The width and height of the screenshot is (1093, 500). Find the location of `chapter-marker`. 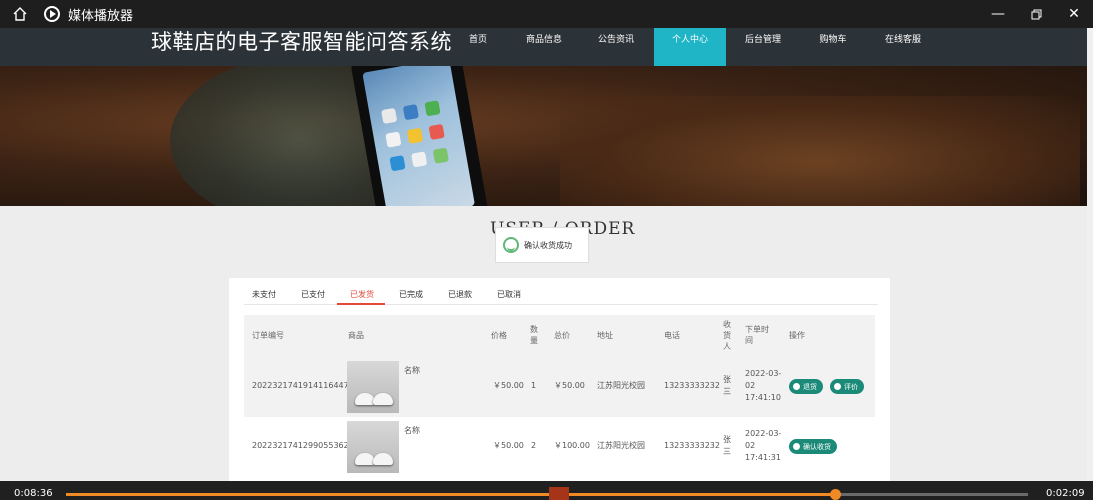

chapter-marker is located at coordinates (559, 493).